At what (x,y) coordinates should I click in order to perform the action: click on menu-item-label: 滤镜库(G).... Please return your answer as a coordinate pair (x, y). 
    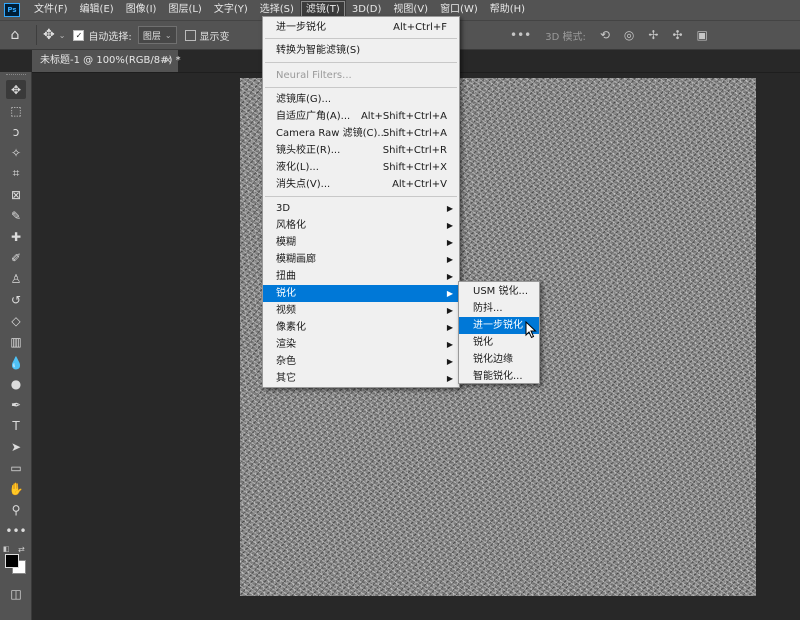
    Looking at the image, I should click on (304, 99).